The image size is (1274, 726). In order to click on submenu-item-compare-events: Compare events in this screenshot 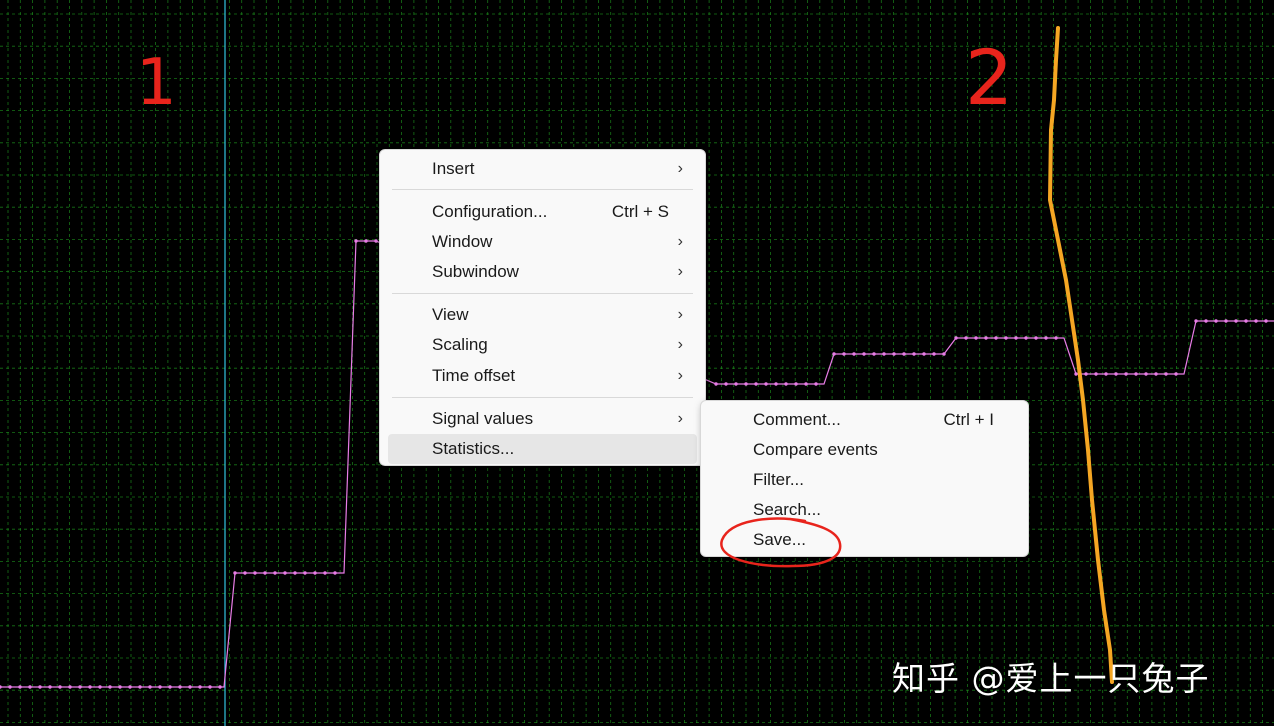, I will do `click(864, 450)`.